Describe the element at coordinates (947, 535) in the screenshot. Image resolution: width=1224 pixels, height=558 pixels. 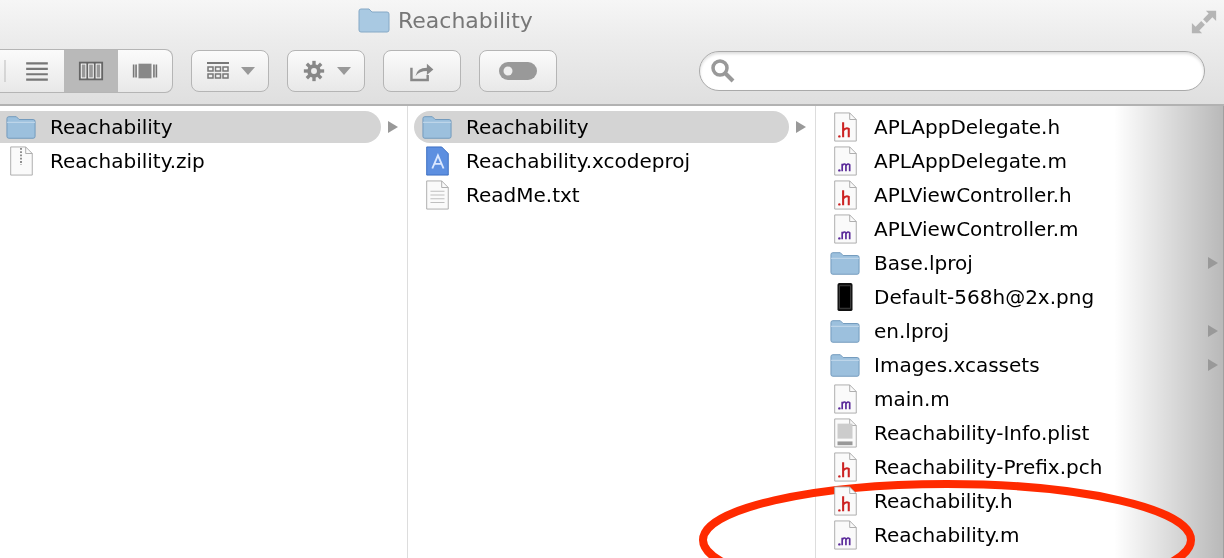
I see `file-name: Reachability.m` at that location.